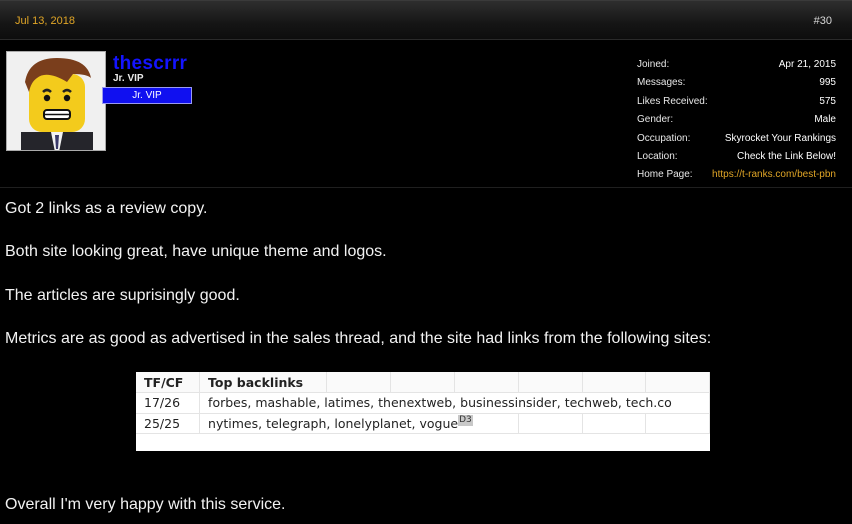 This screenshot has width=852, height=524. What do you see at coordinates (823, 21) in the screenshot?
I see `post-permalink: #30` at bounding box center [823, 21].